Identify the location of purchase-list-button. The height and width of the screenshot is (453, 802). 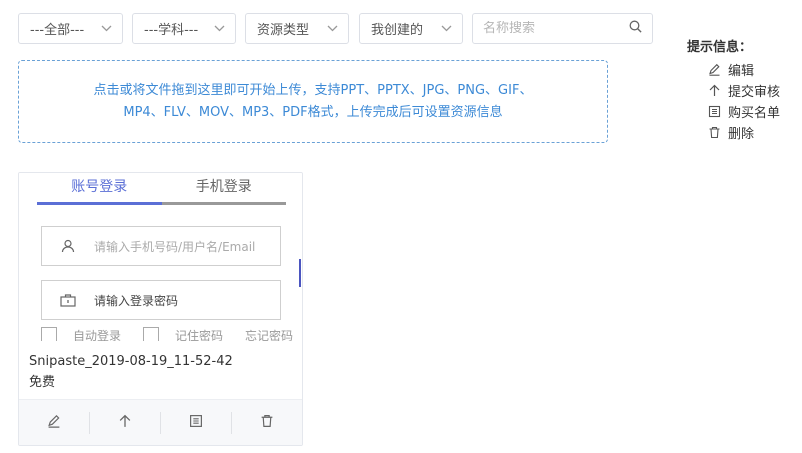
(196, 423).